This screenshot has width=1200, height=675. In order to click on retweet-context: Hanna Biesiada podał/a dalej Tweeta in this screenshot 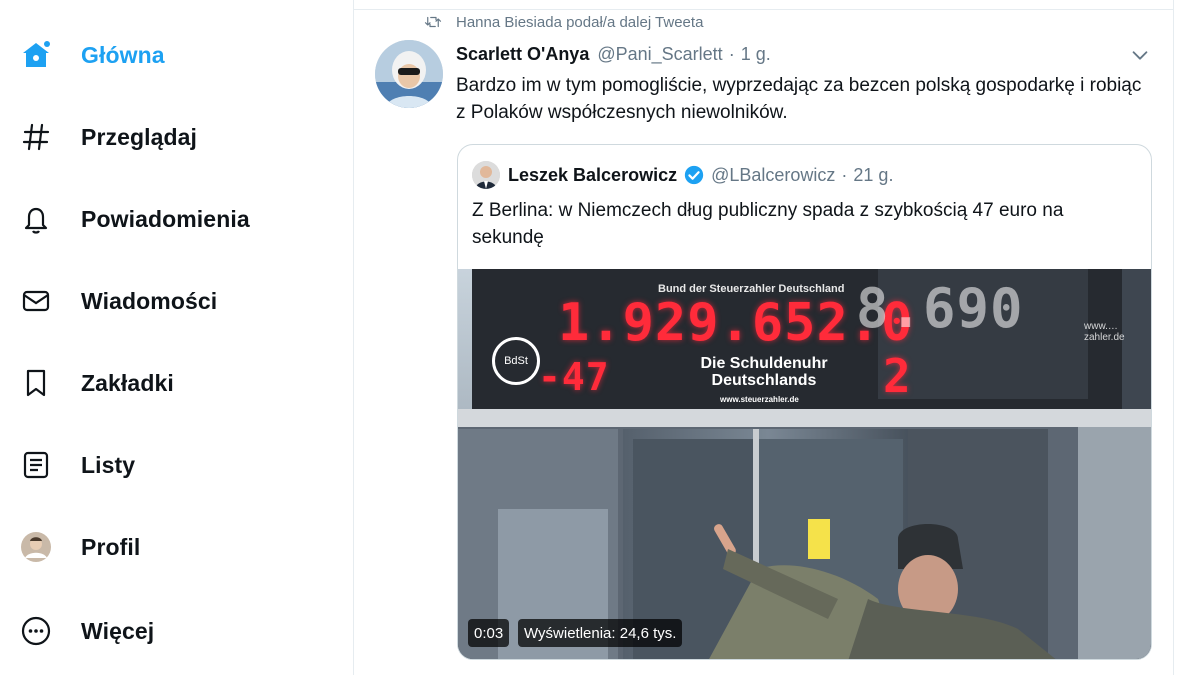, I will do `click(563, 22)`.